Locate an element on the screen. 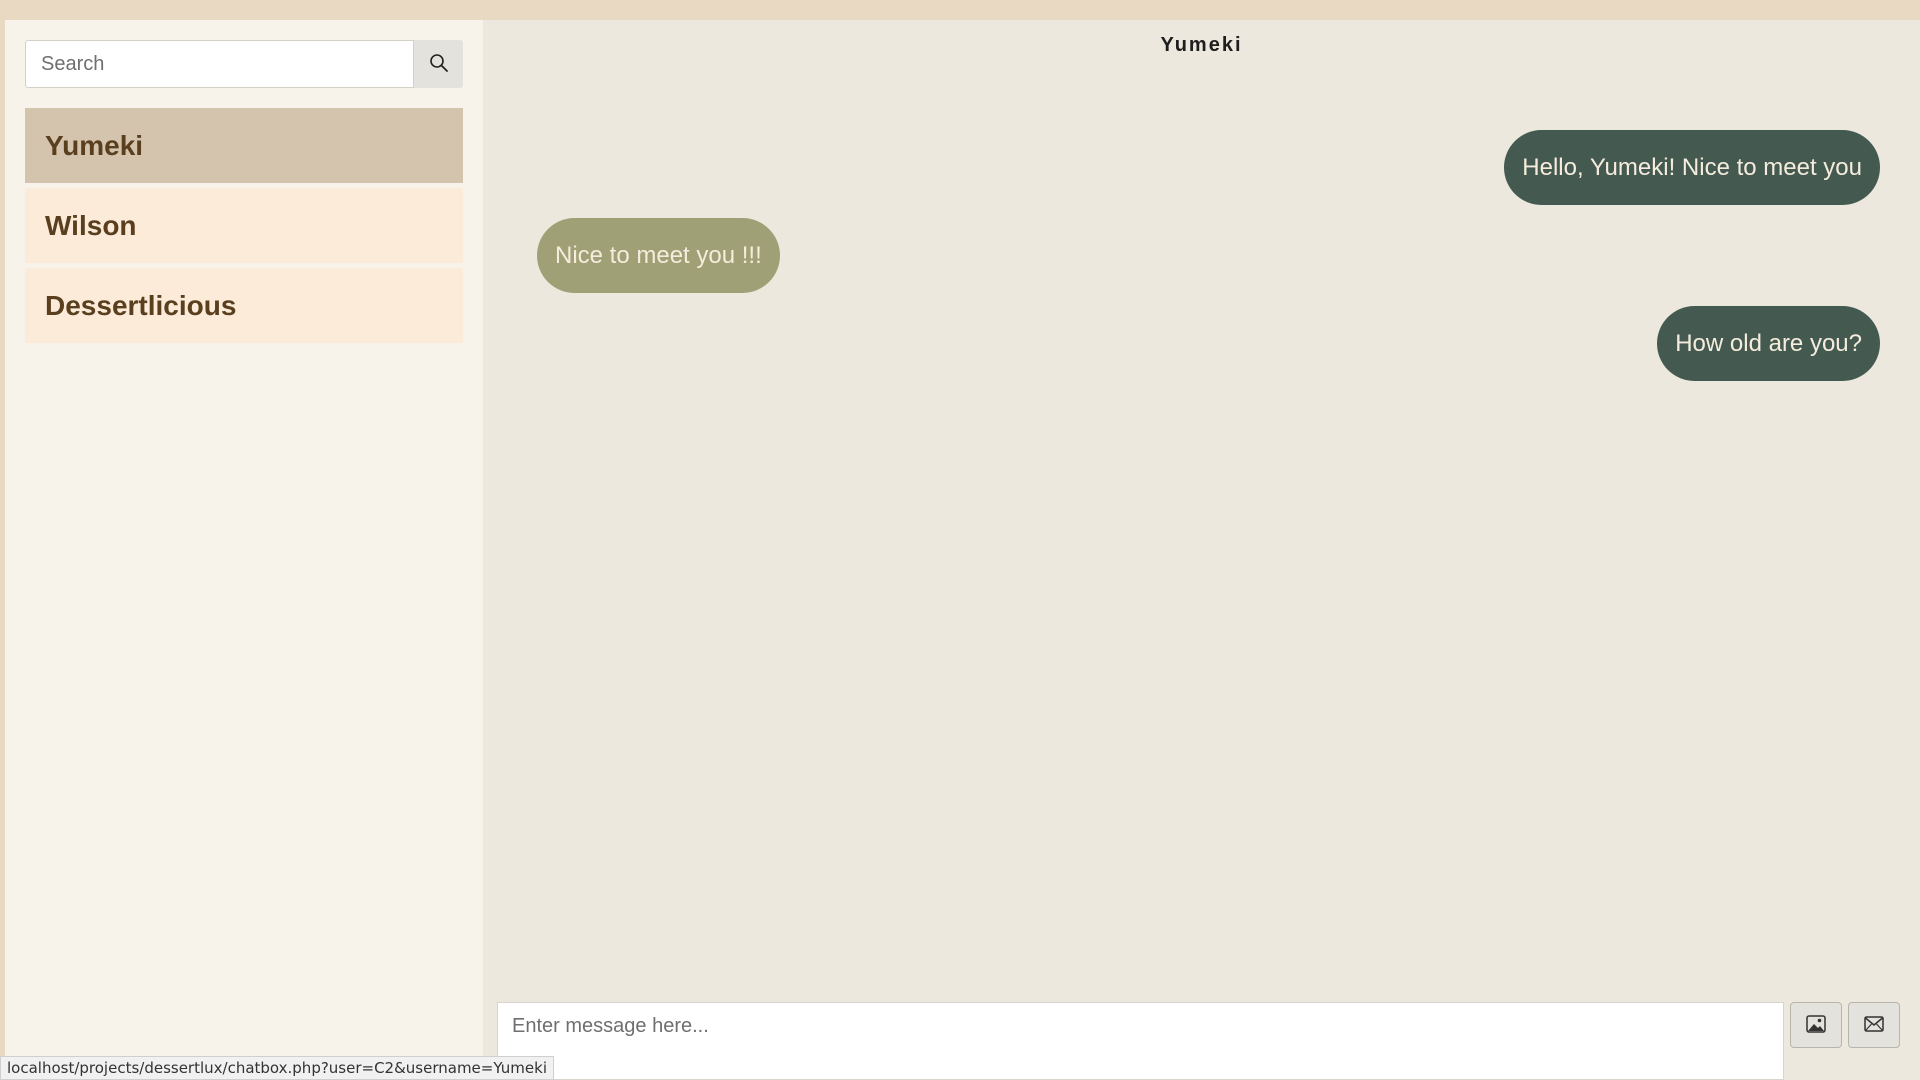  envelope-icon is located at coordinates (1874, 1025).